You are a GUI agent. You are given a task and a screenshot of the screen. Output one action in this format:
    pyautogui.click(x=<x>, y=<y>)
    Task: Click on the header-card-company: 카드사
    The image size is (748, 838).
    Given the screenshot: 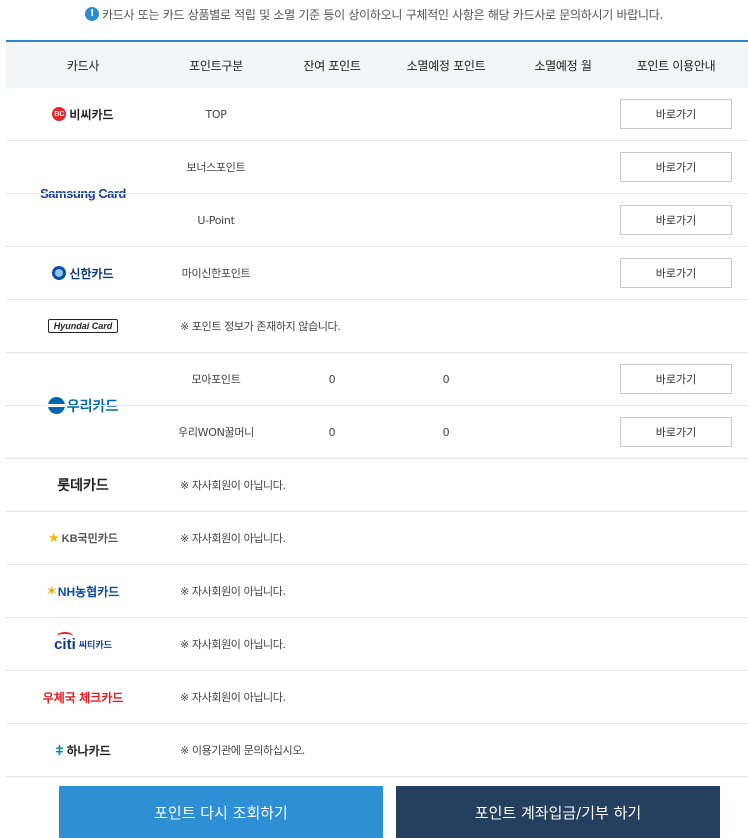 What is the action you would take?
    pyautogui.click(x=83, y=65)
    